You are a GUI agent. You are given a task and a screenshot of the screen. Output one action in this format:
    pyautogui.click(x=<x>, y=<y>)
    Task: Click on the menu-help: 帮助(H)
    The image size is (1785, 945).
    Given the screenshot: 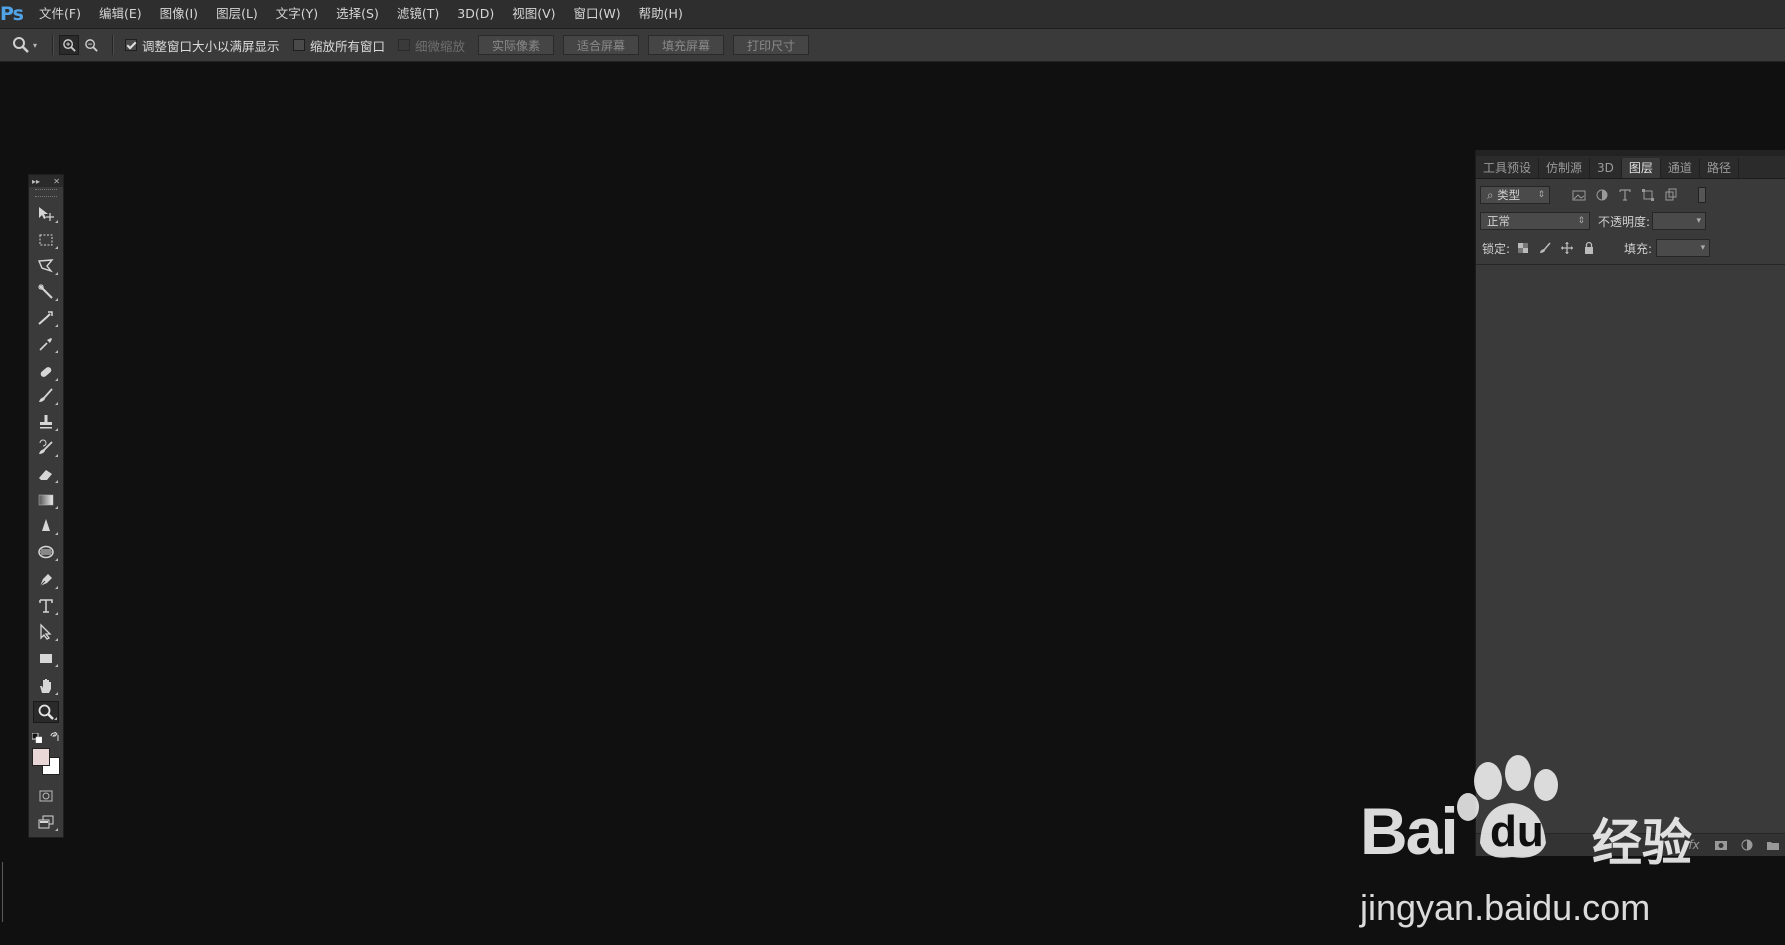 What is the action you would take?
    pyautogui.click(x=661, y=14)
    